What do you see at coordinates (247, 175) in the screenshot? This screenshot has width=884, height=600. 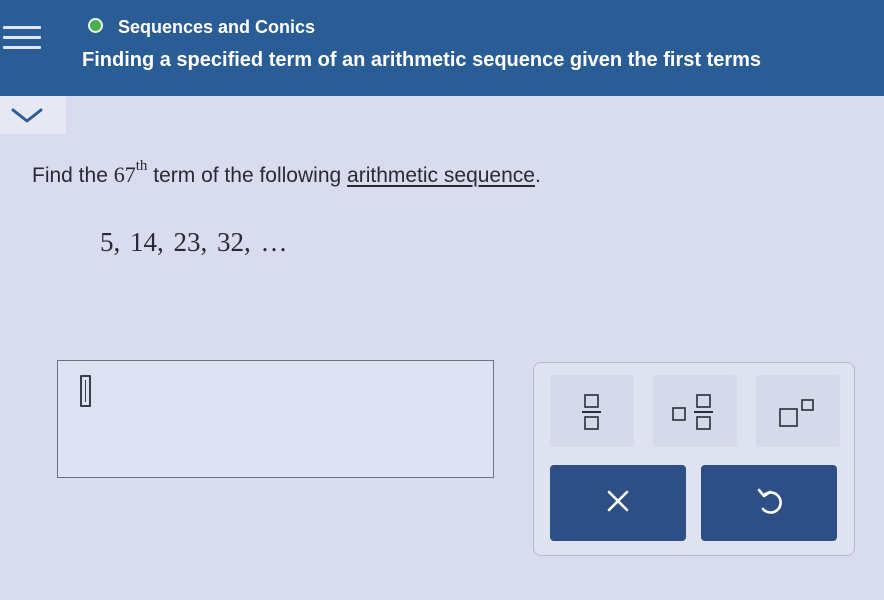 I see `question-middle: term of the following` at bounding box center [247, 175].